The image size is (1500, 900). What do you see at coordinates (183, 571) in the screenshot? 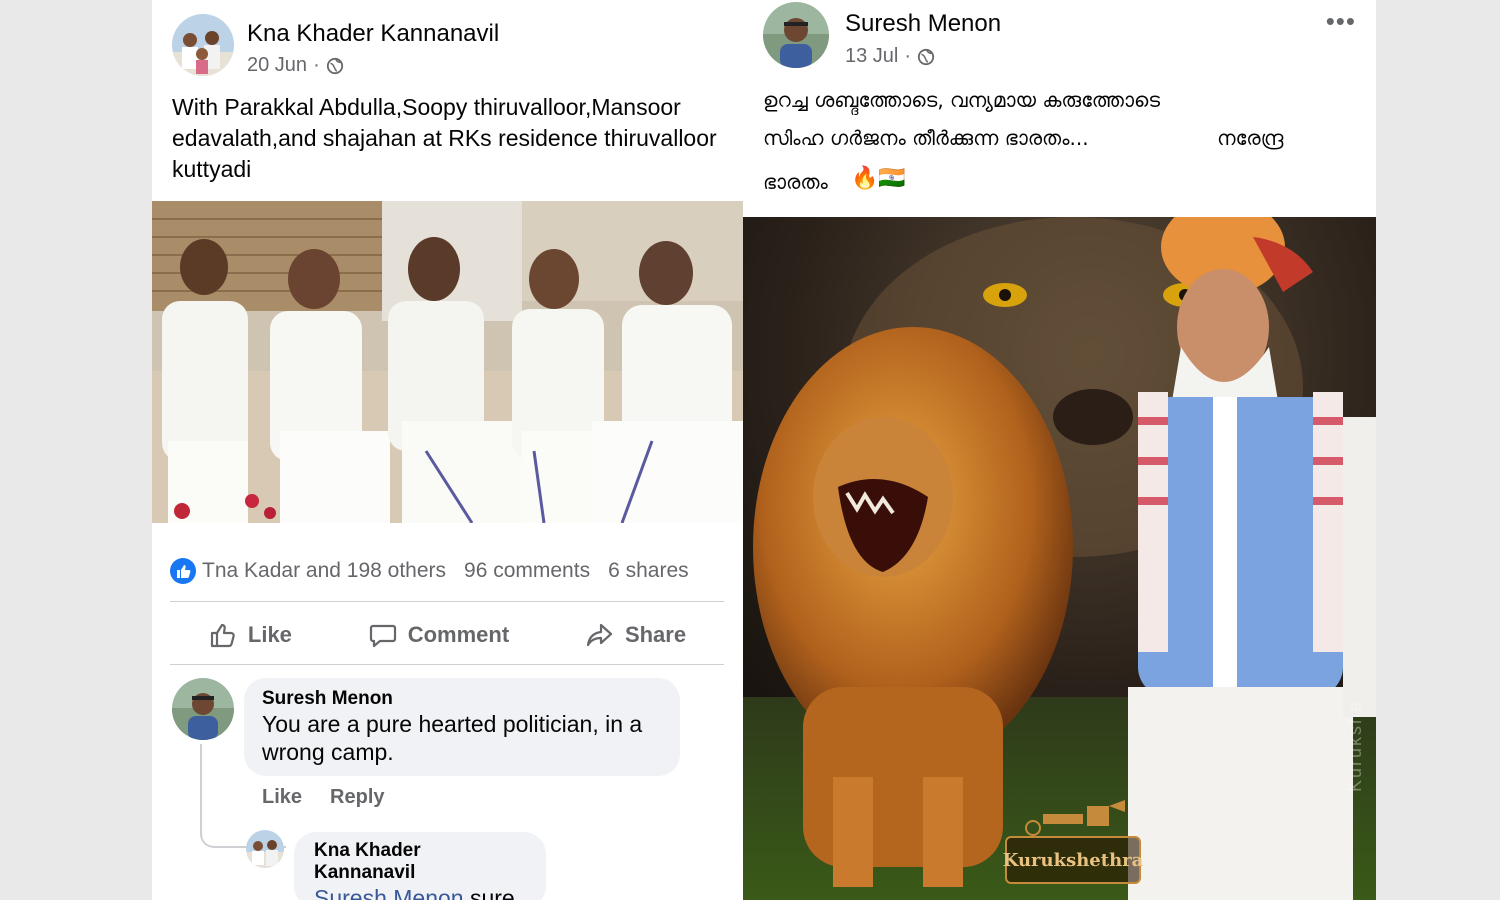
I see `like-reaction-icon` at bounding box center [183, 571].